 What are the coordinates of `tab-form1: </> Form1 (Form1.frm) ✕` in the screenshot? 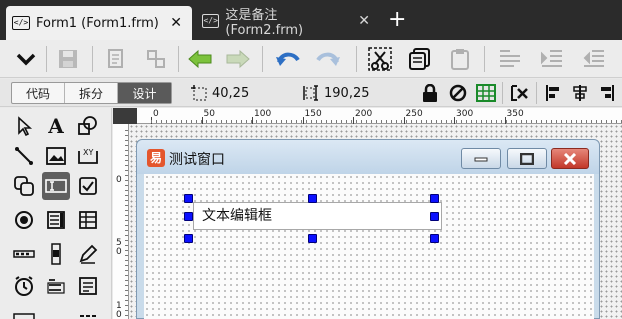 It's located at (99, 23).